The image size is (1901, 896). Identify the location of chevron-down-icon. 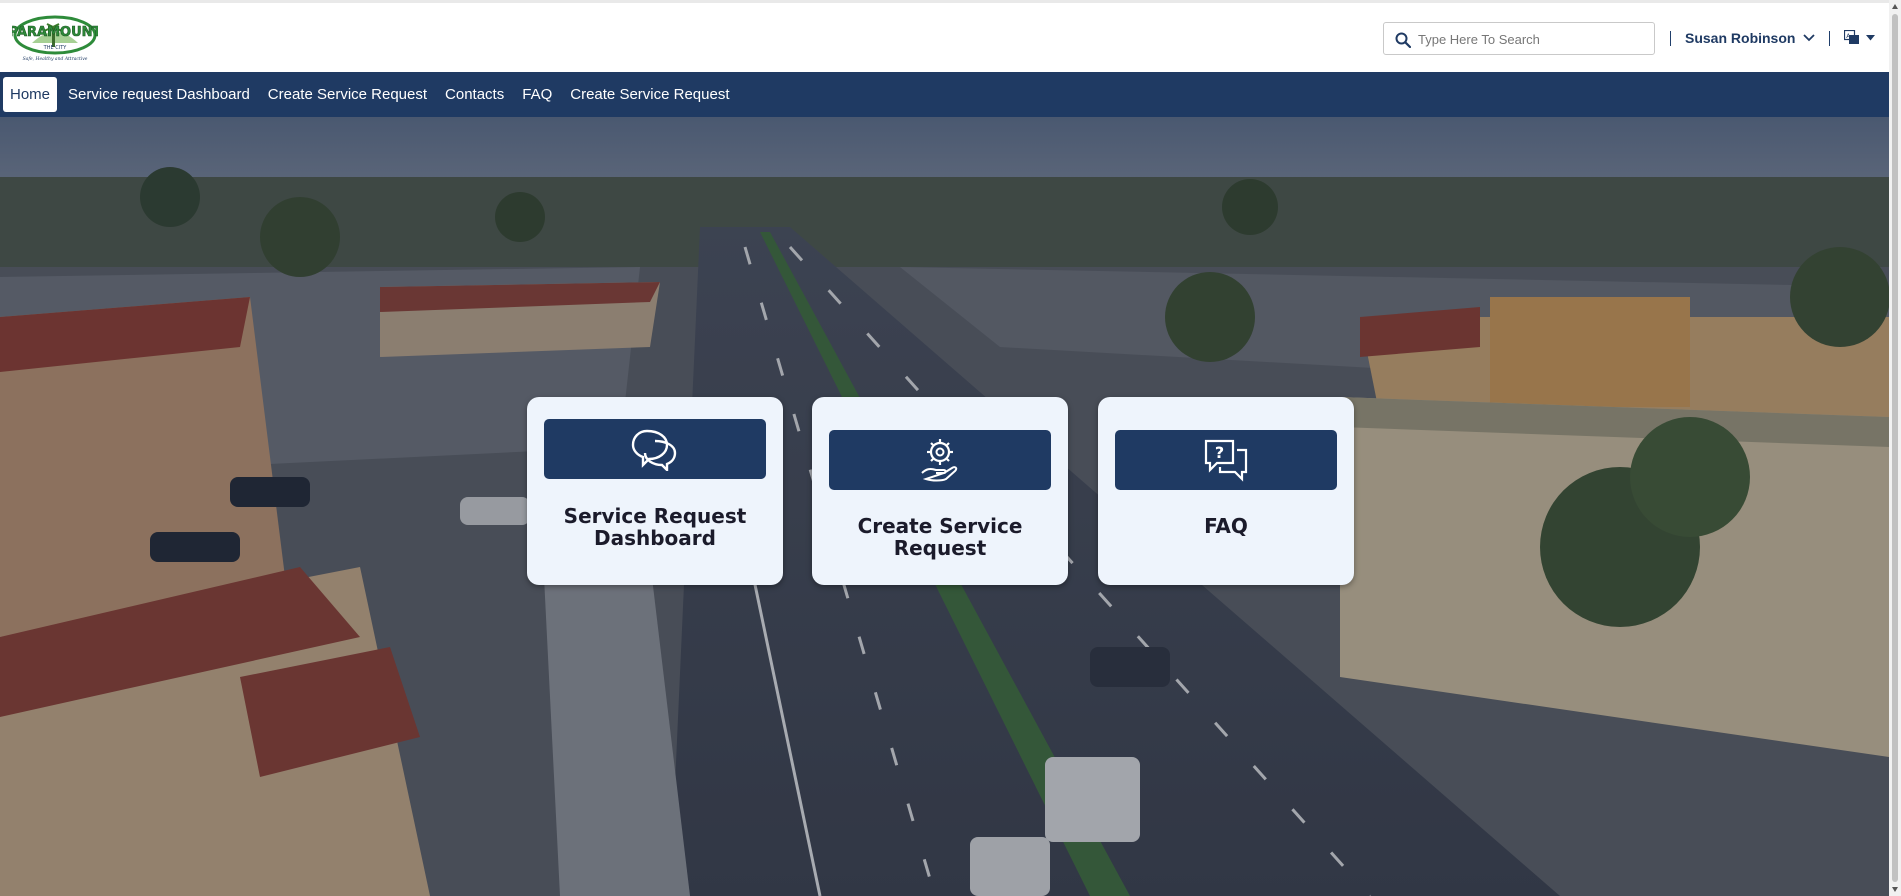
(1809, 38).